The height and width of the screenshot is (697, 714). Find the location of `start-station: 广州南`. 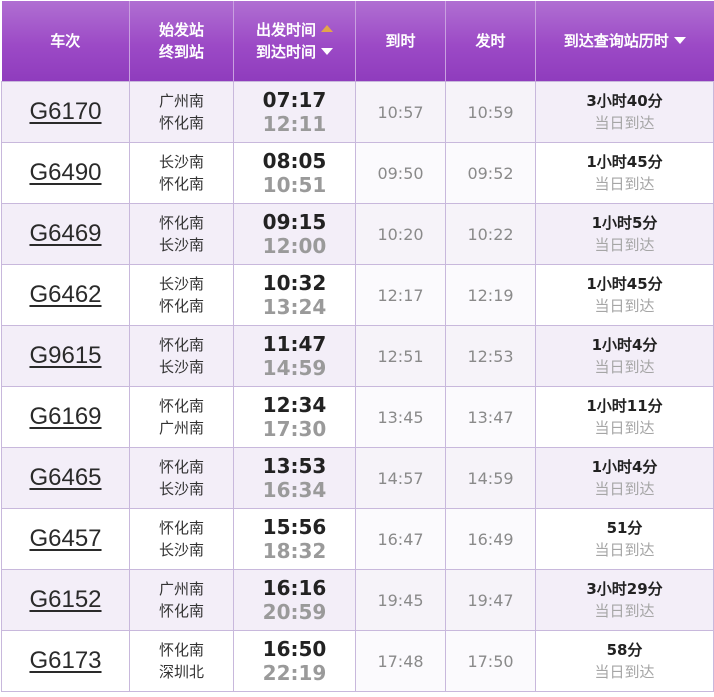

start-station: 广州南 is located at coordinates (181, 589).